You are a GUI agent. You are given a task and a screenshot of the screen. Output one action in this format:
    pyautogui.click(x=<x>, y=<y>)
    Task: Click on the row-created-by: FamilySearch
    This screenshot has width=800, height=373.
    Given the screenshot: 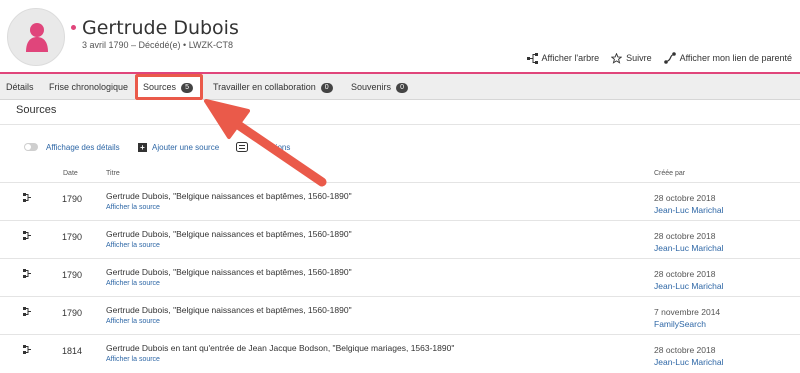 What is the action you would take?
    pyautogui.click(x=680, y=324)
    